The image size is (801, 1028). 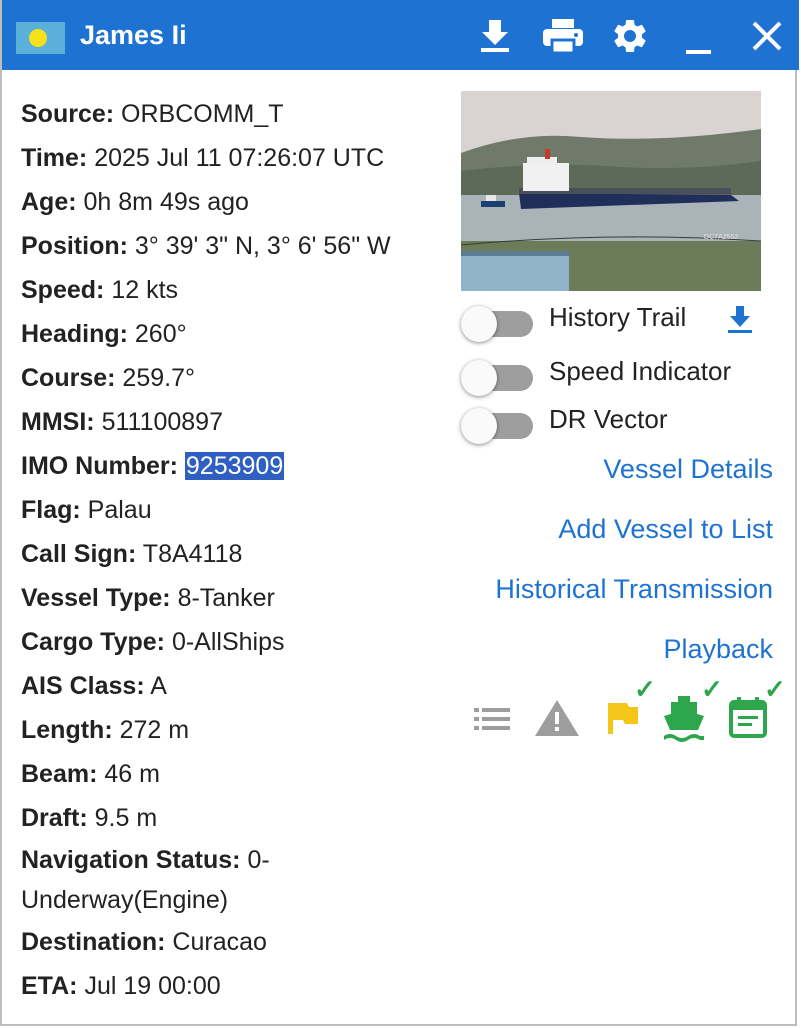 I want to click on toggle-dr-vector: DR Vector, so click(x=621, y=423).